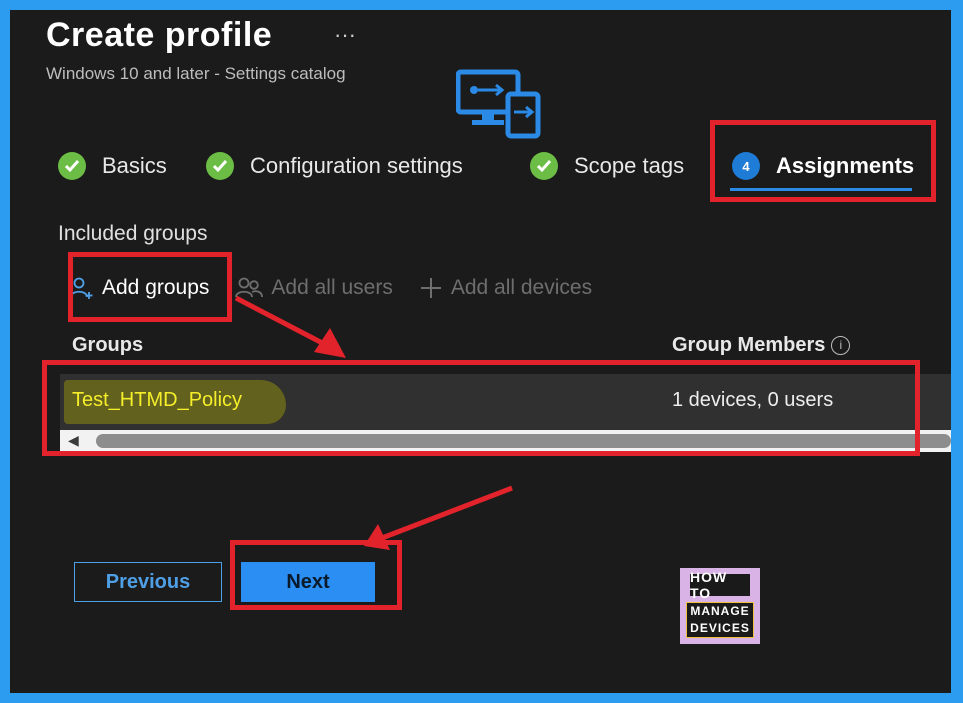  What do you see at coordinates (373, 422) in the screenshot?
I see `annotation-arrows` at bounding box center [373, 422].